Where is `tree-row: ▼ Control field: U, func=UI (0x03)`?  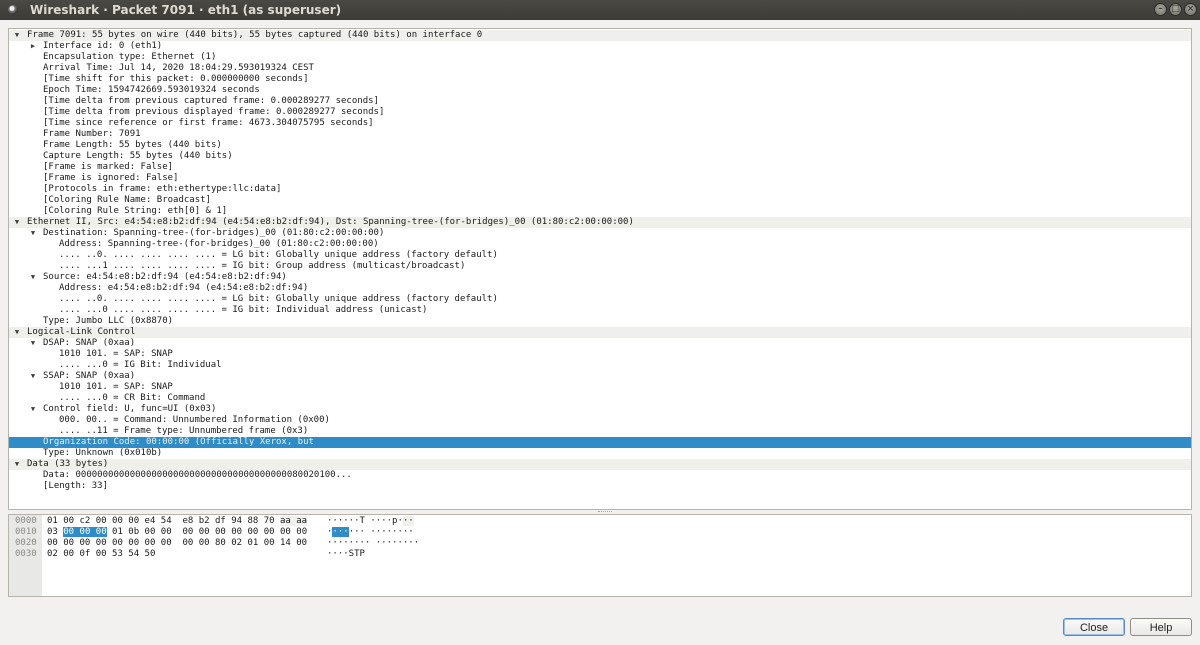
tree-row: ▼ Control field: U, func=UI (0x03) is located at coordinates (600, 409).